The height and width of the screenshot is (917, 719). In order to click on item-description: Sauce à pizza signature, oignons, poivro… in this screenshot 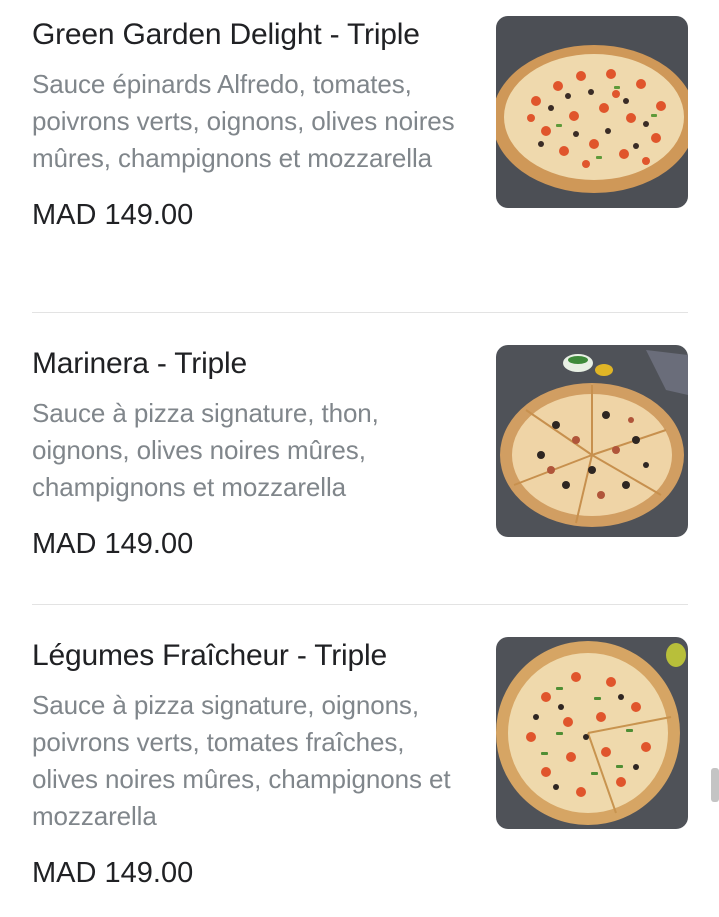, I will do `click(241, 760)`.